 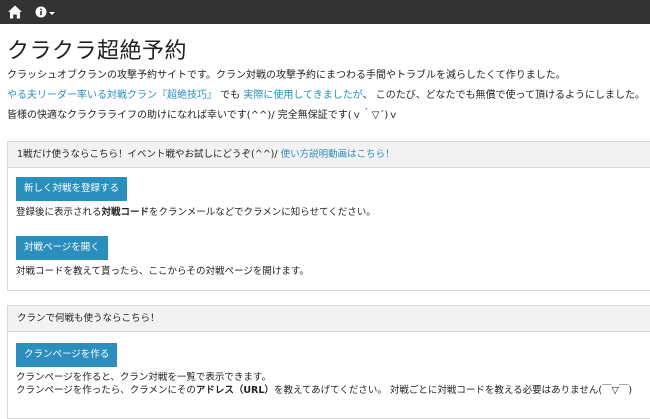 What do you see at coordinates (230, 95) in the screenshot?
I see `intro-line-2-mid: でも` at bounding box center [230, 95].